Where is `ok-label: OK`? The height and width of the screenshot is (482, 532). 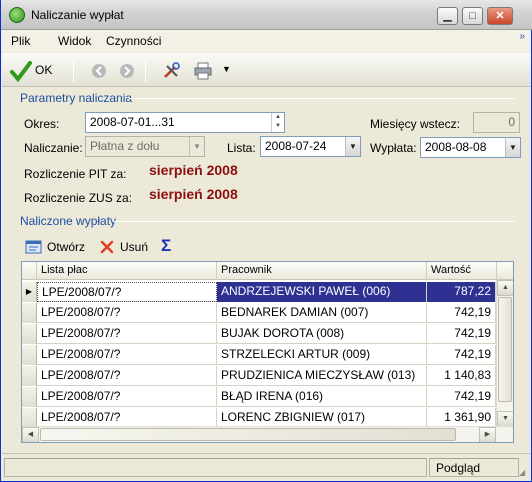 ok-label: OK is located at coordinates (44, 70).